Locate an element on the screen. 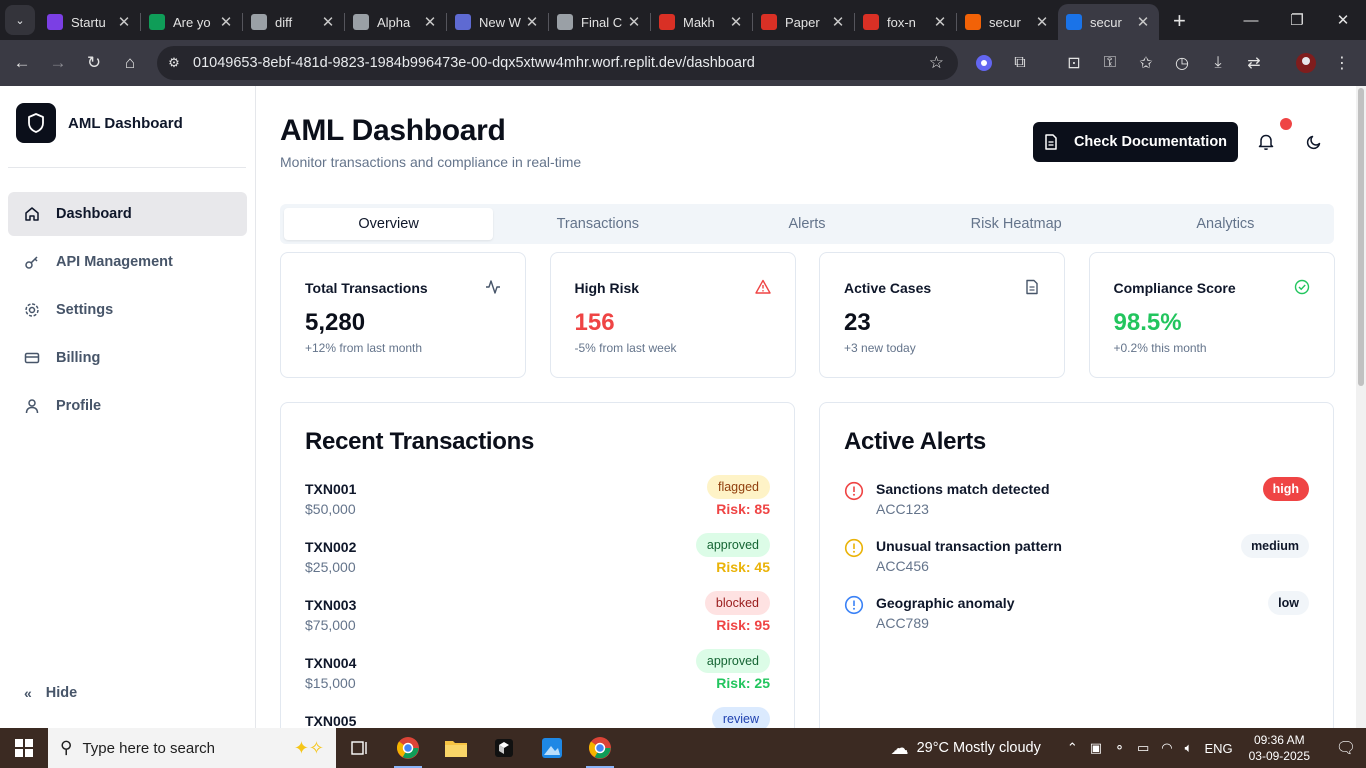 The height and width of the screenshot is (768, 1366). close-window-button: ✕ is located at coordinates (1343, 20).